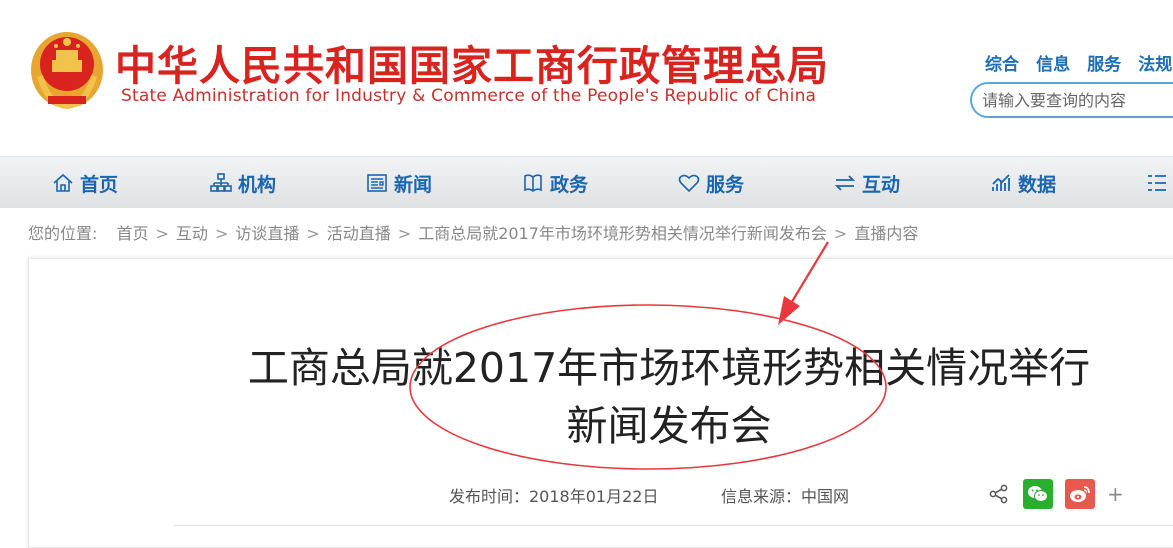 The height and width of the screenshot is (548, 1173). Describe the element at coordinates (67, 71) in the screenshot. I see `national-emblem-icon` at that location.